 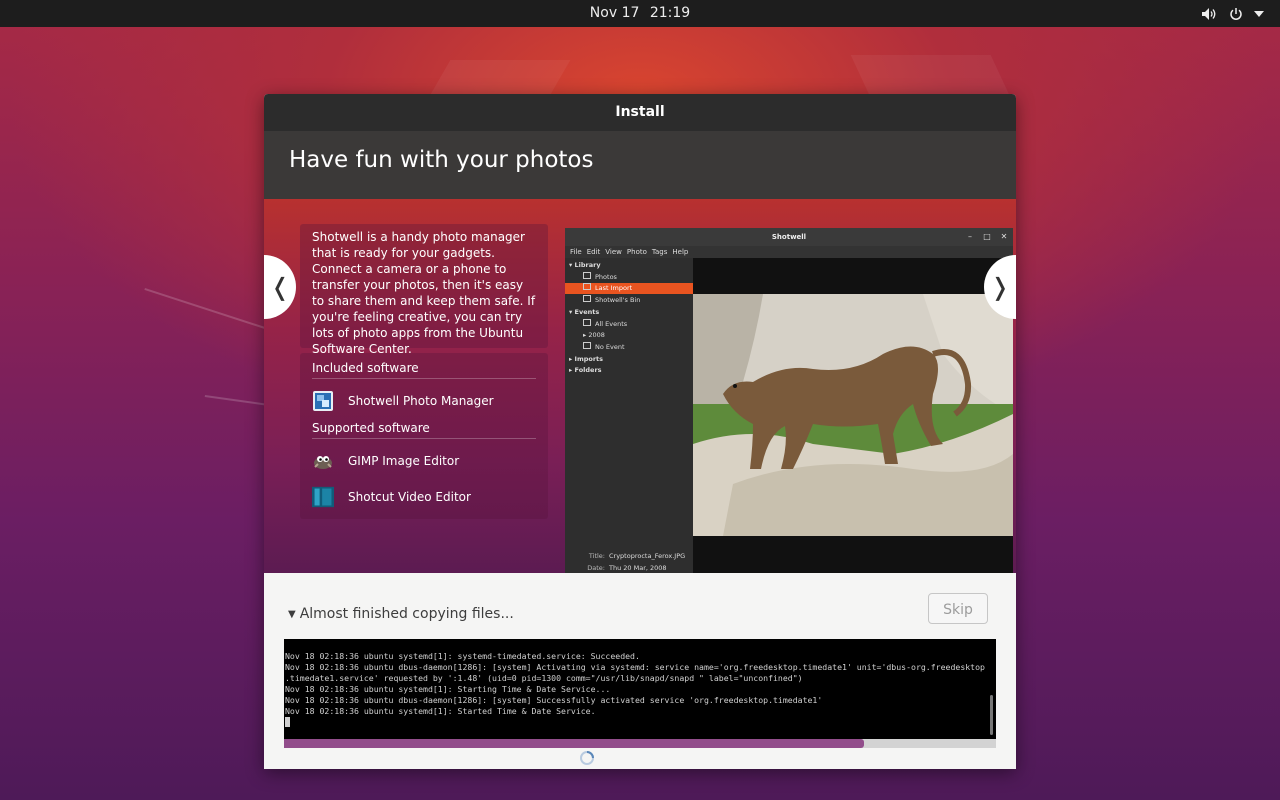 What do you see at coordinates (629, 265) in the screenshot?
I see `tree-item: ▾ Library` at bounding box center [629, 265].